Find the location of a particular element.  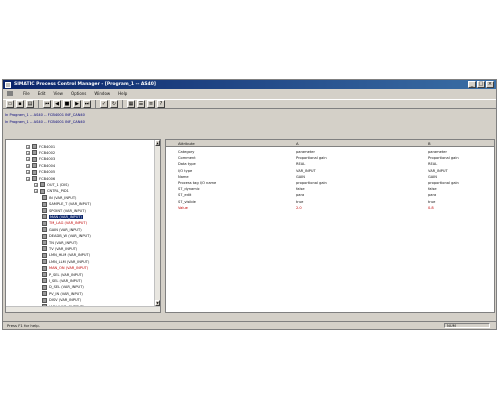

cell-a: Proportional gain is located at coordinates (311, 158).